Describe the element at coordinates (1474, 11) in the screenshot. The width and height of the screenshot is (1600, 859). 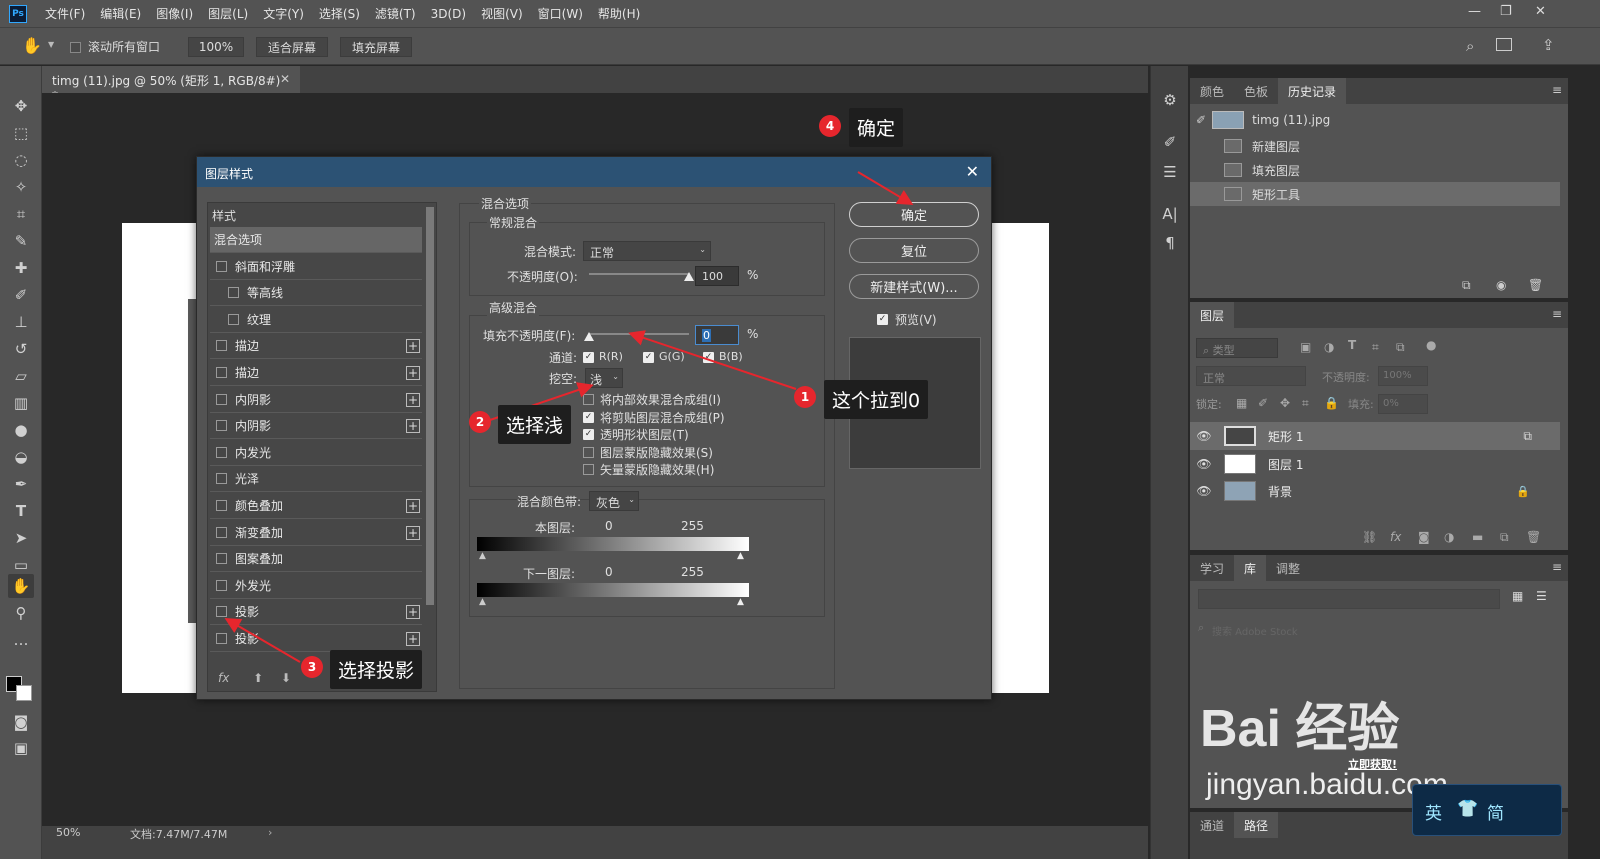
I see `minimize-icon: —` at that location.